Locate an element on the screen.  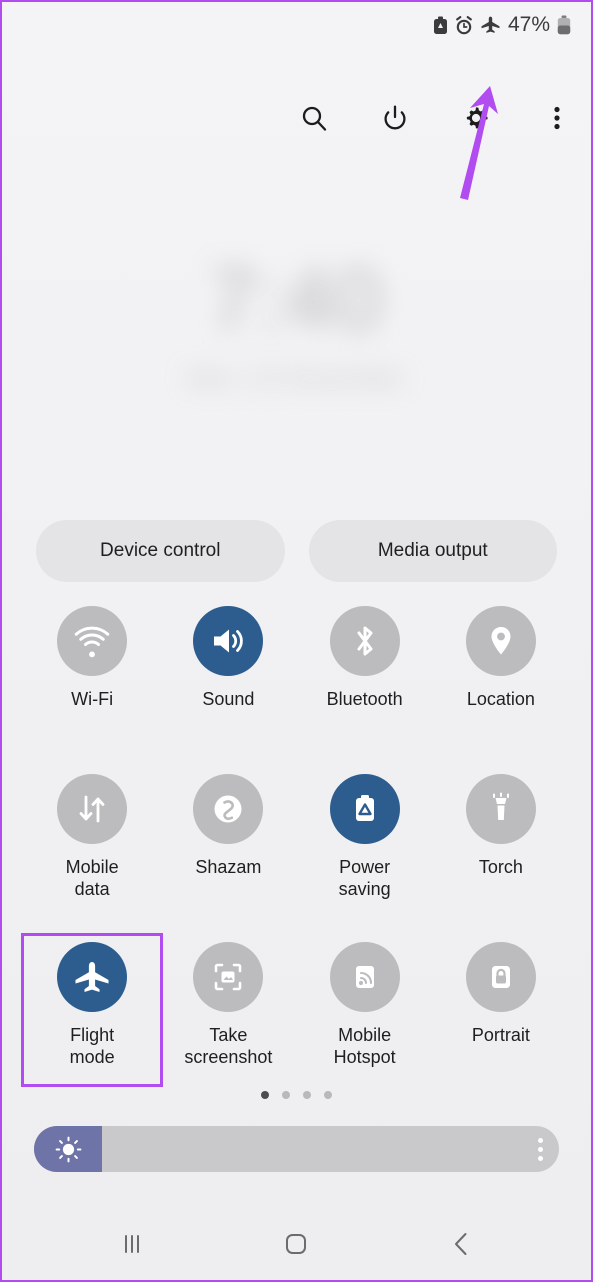
battery-percentage: 47% is located at coordinates (528, 24).